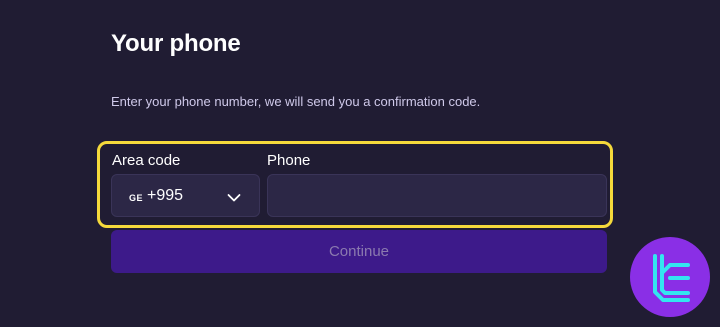  I want to click on phone-input, so click(437, 195).